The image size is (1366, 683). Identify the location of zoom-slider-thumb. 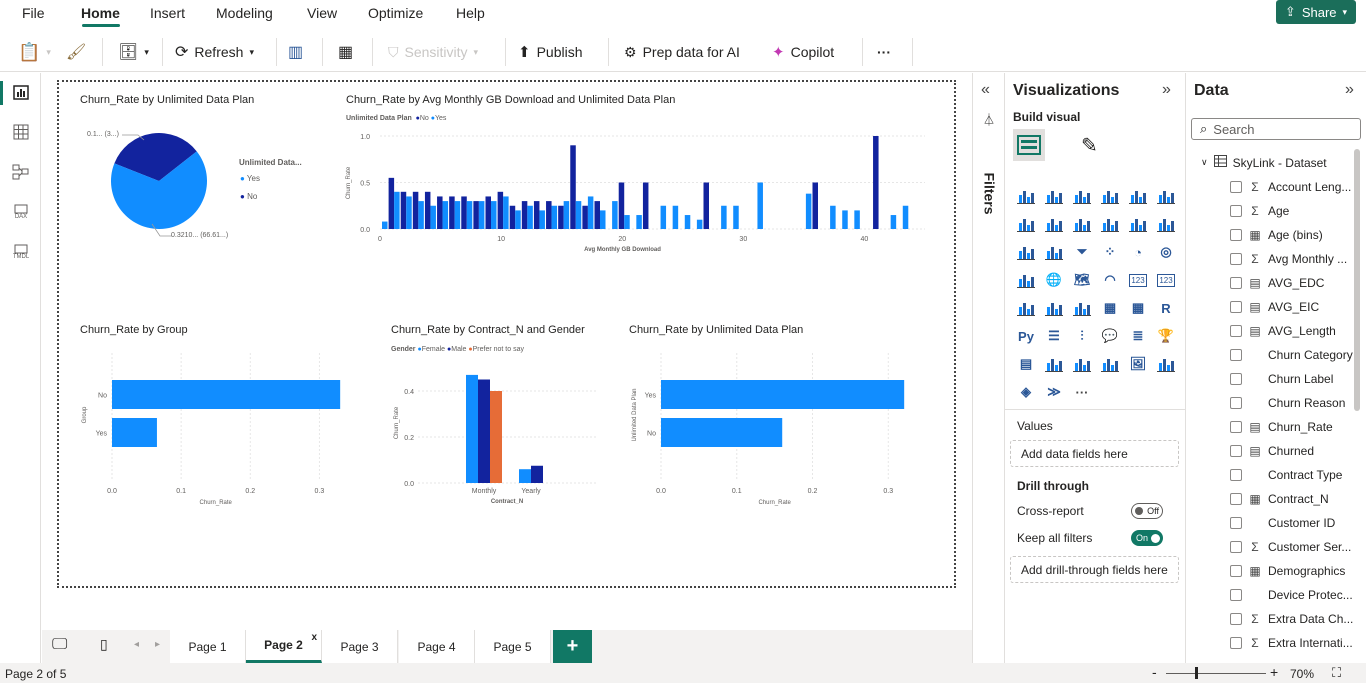
(1196, 673).